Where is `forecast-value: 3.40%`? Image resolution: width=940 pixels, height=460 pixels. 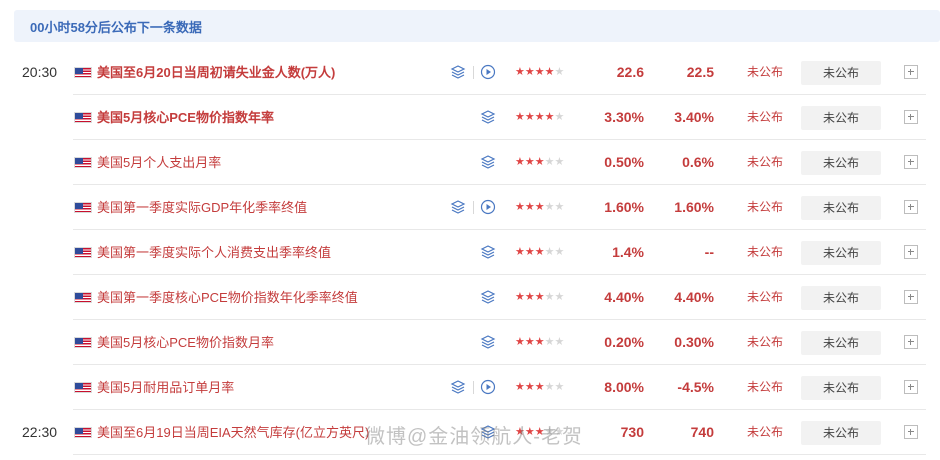 forecast-value: 3.40% is located at coordinates (694, 117).